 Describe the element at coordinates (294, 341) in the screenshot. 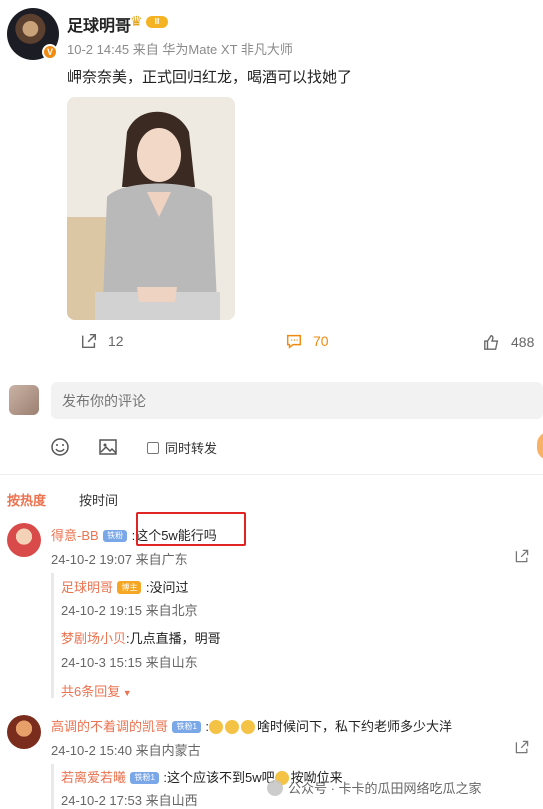

I see `comment-icon` at that location.